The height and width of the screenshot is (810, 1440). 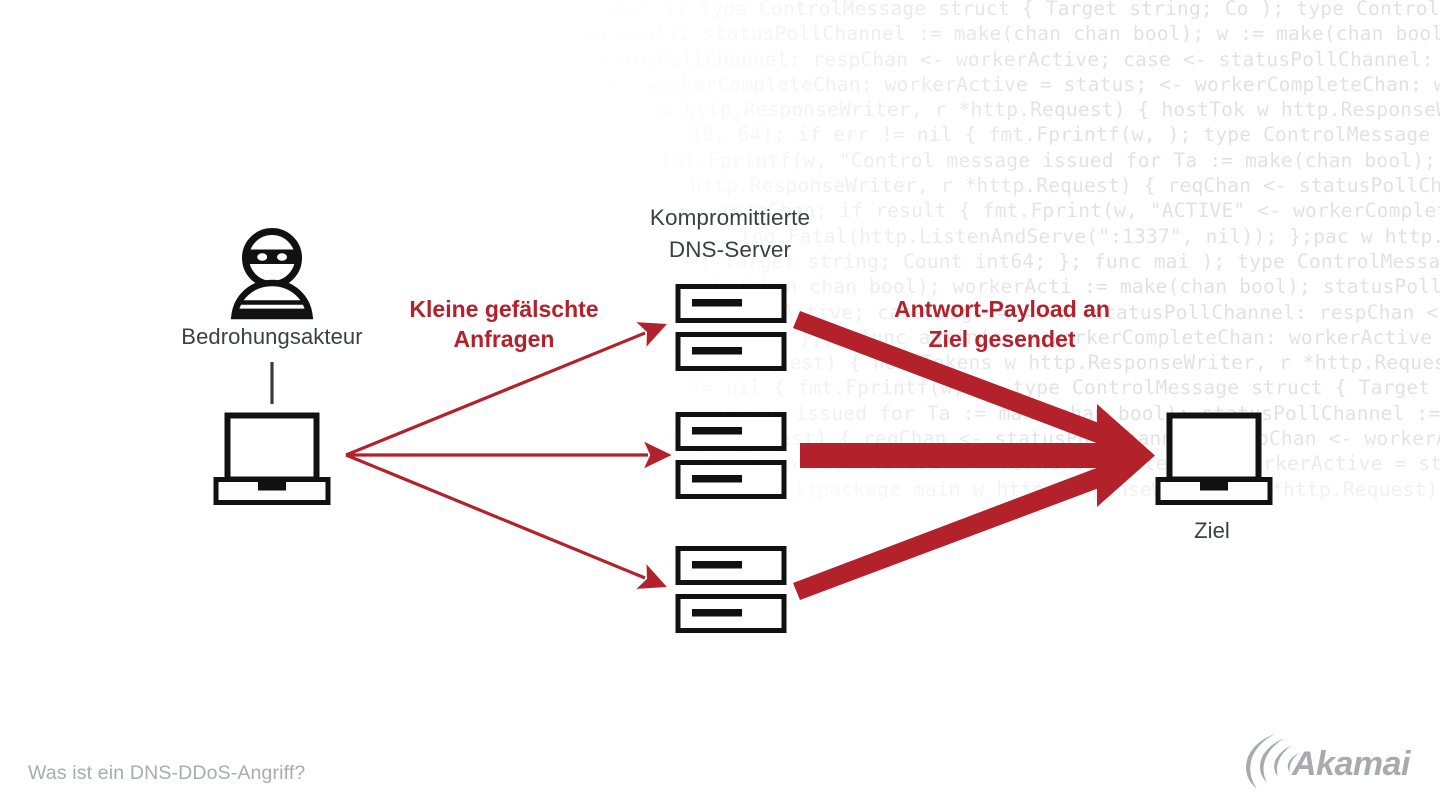 I want to click on flow-arrows-requests, so click(x=508, y=455).